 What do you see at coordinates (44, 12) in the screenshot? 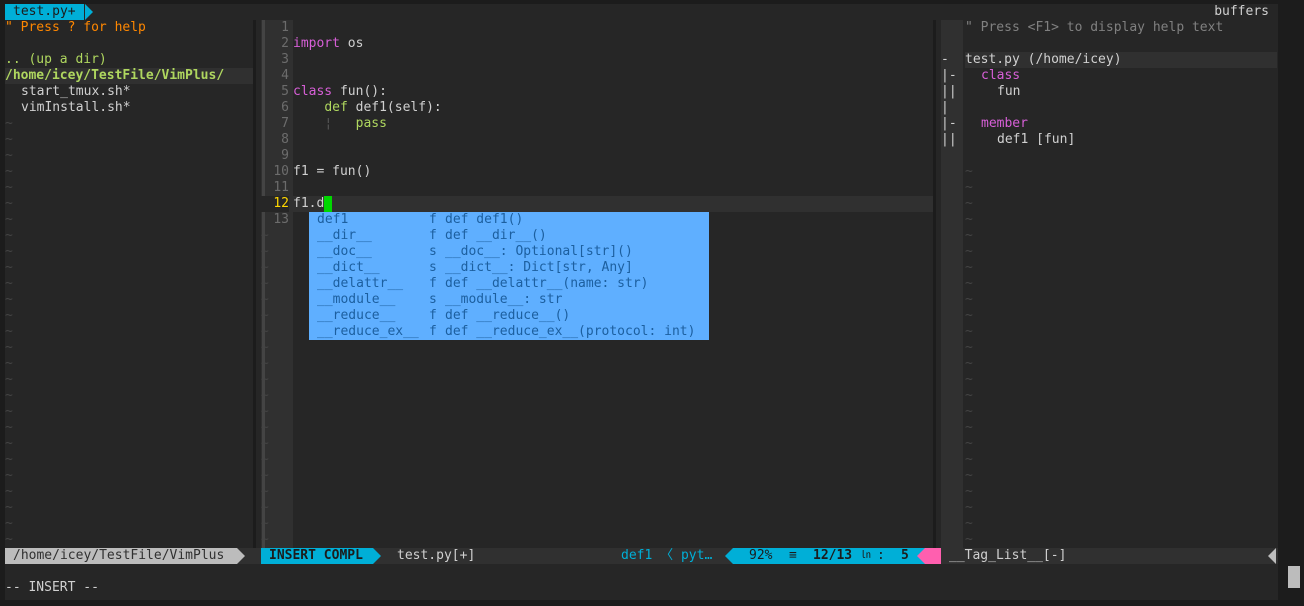
I see `tab-test-py: test.py+` at bounding box center [44, 12].